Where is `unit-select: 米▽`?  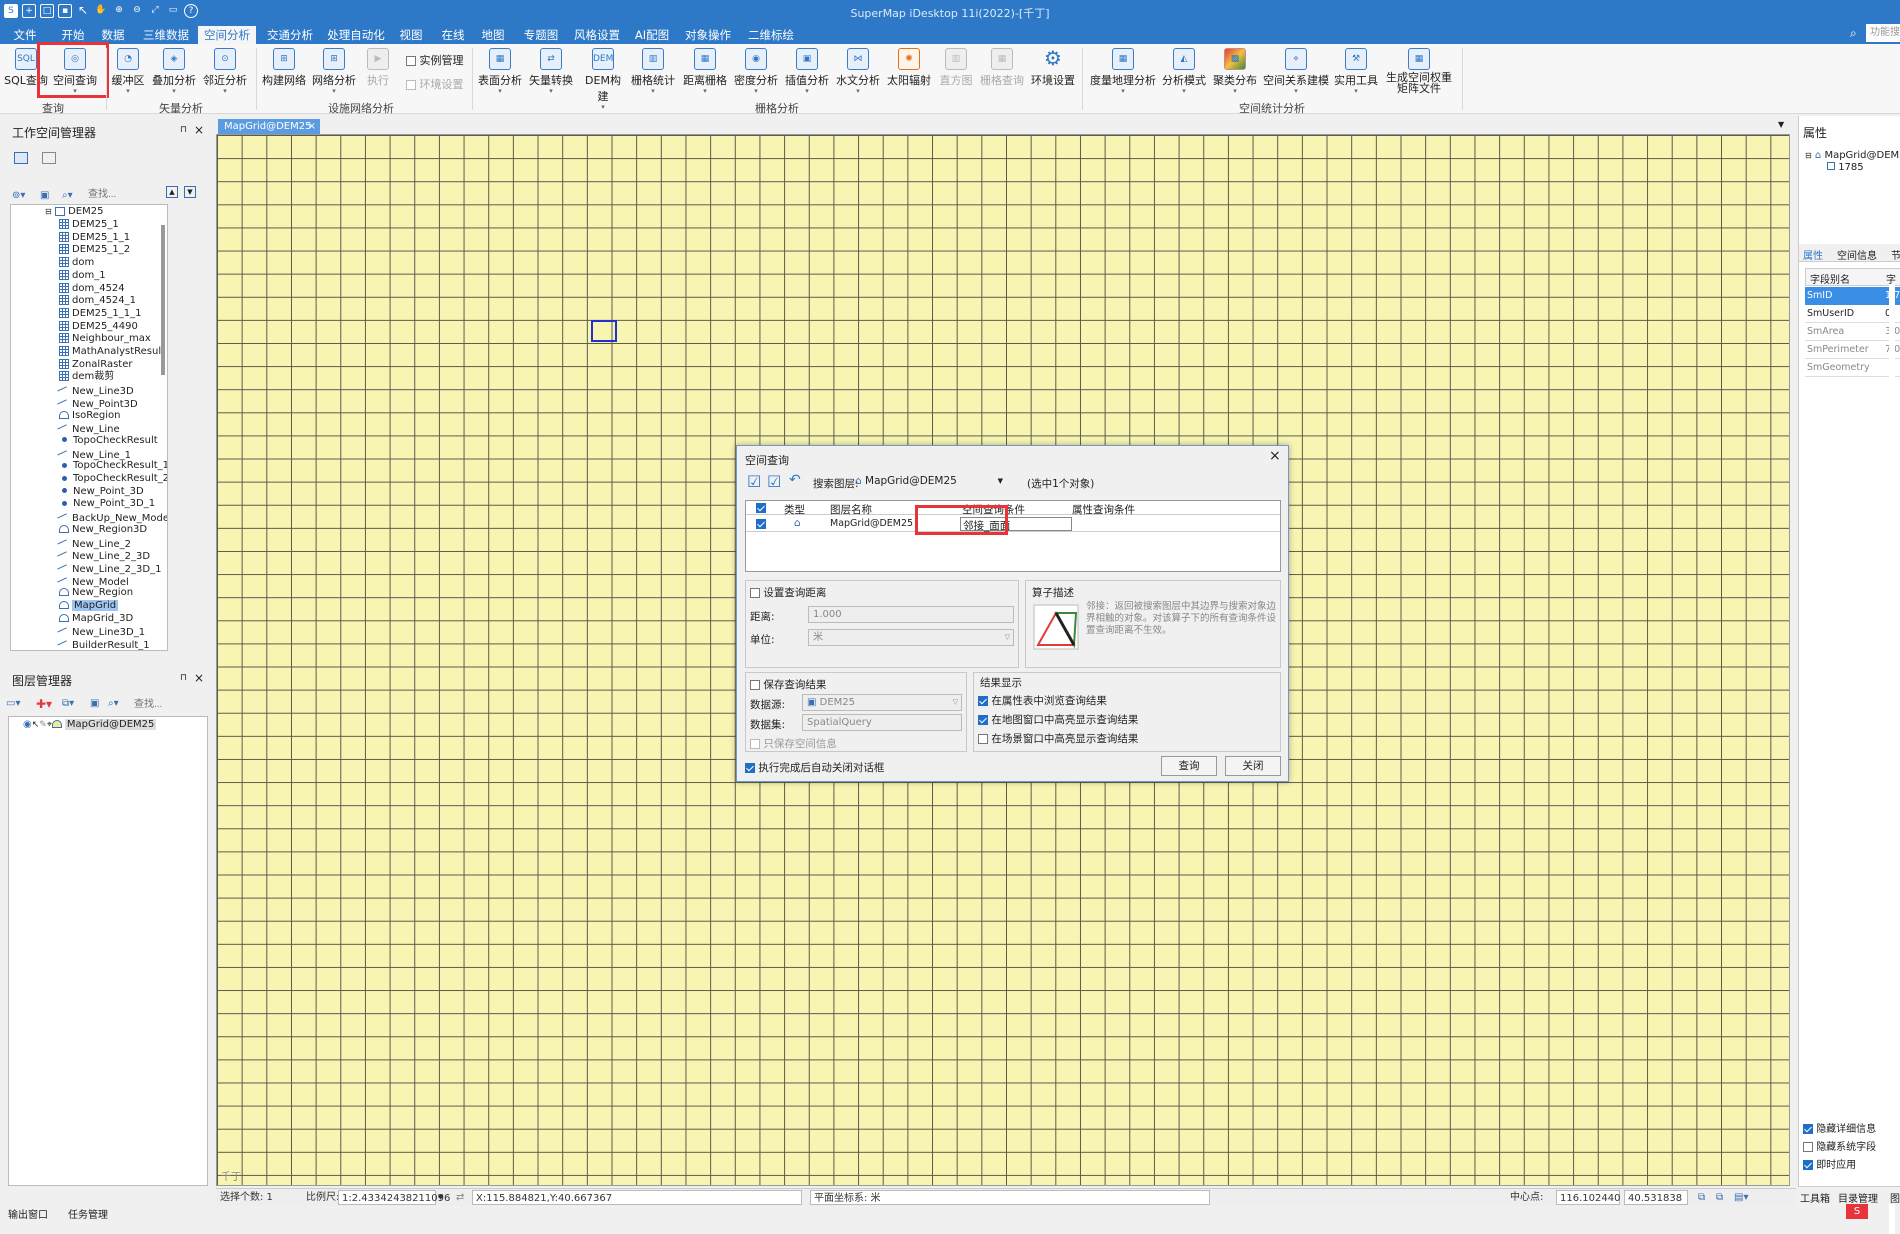
unit-select: 米▽ is located at coordinates (911, 637).